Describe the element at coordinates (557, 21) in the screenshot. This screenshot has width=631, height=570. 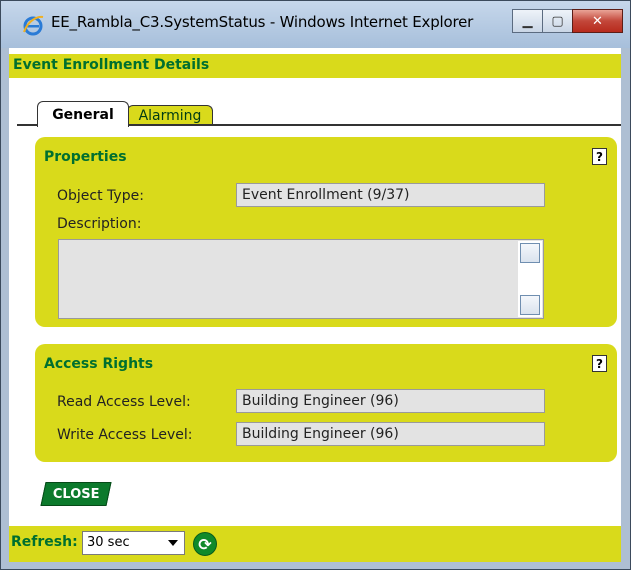
I see `maximize-icon: ▢` at that location.